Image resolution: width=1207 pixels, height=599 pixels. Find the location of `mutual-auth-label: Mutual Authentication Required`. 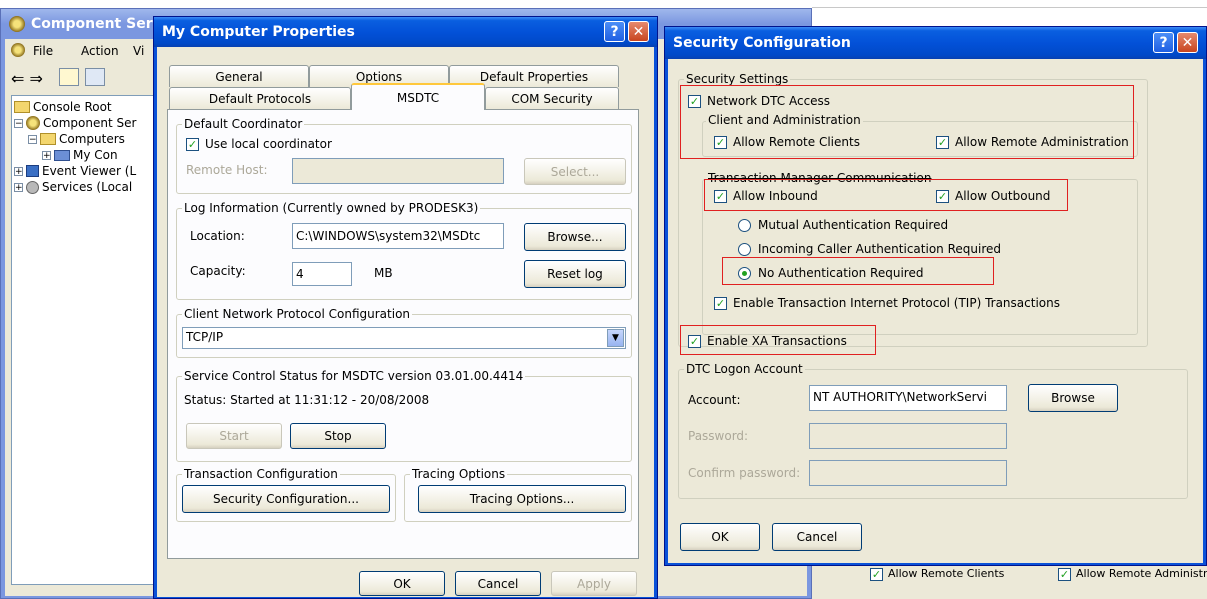

mutual-auth-label: Mutual Authentication Required is located at coordinates (853, 225).